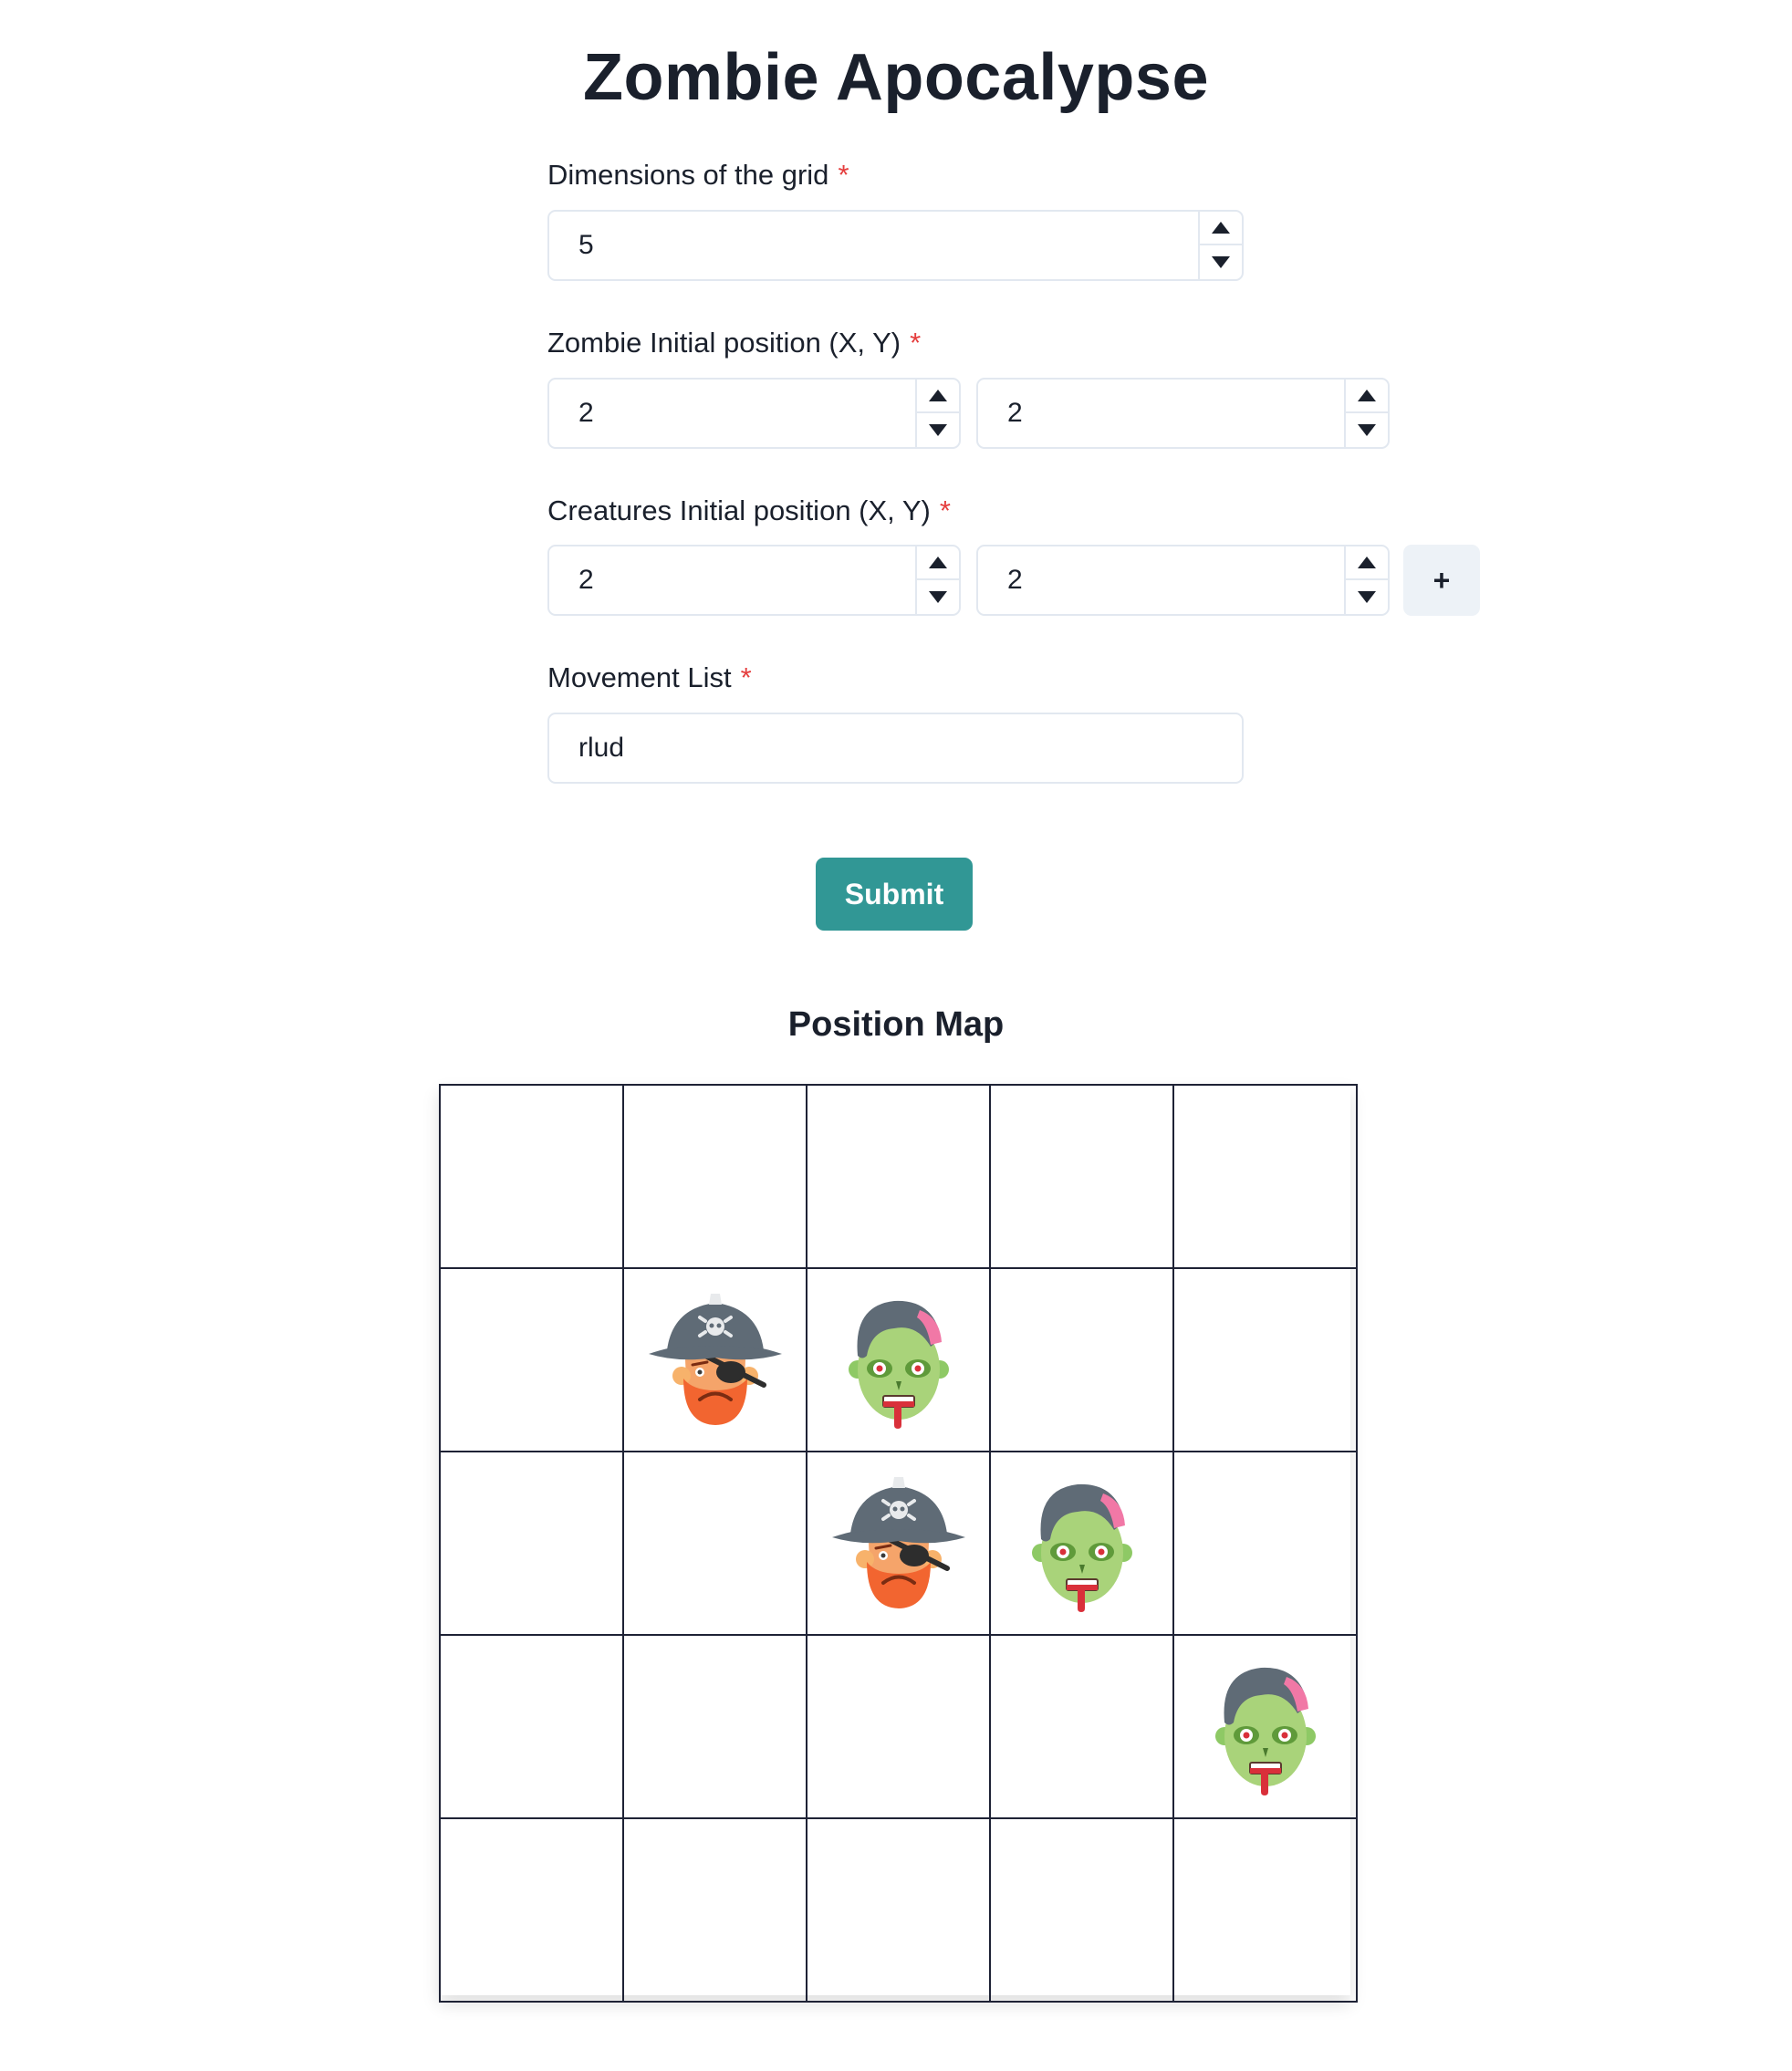 This screenshot has width=1792, height=2071. I want to click on movement-label: Movement List *, so click(649, 678).